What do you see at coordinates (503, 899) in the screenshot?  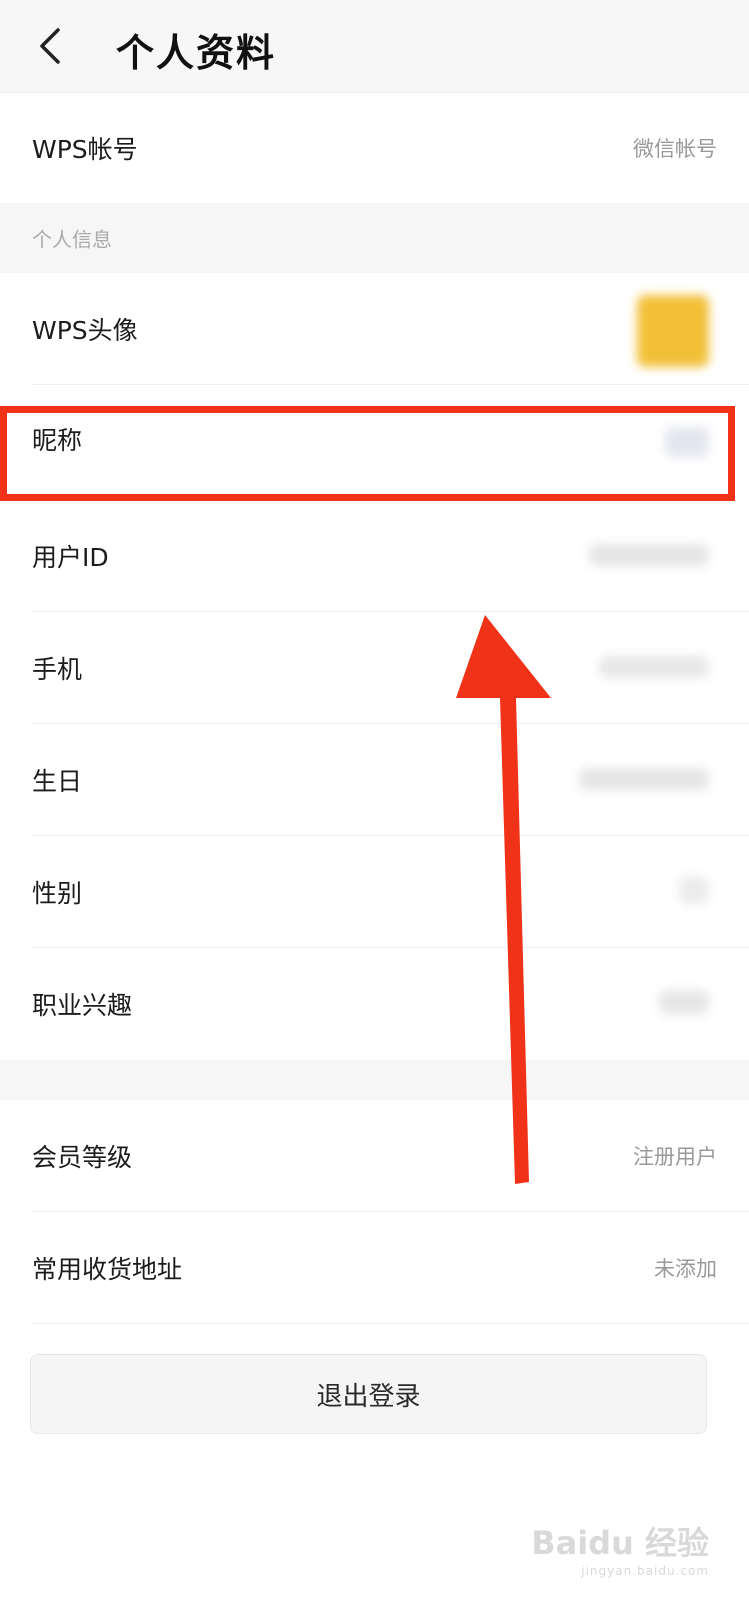 I see `annotation-arrow` at bounding box center [503, 899].